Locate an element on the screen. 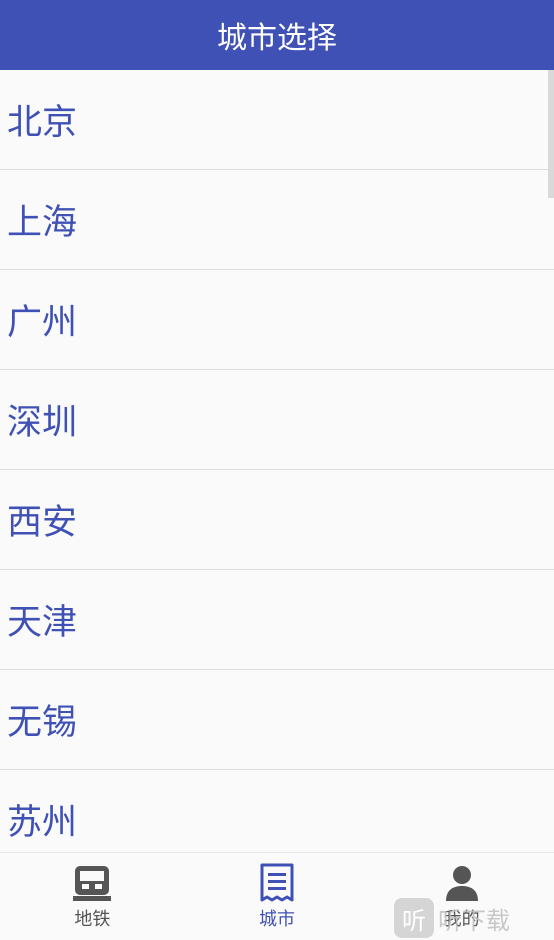 The width and height of the screenshot is (554, 940). nav-label: 我的 is located at coordinates (461, 919).